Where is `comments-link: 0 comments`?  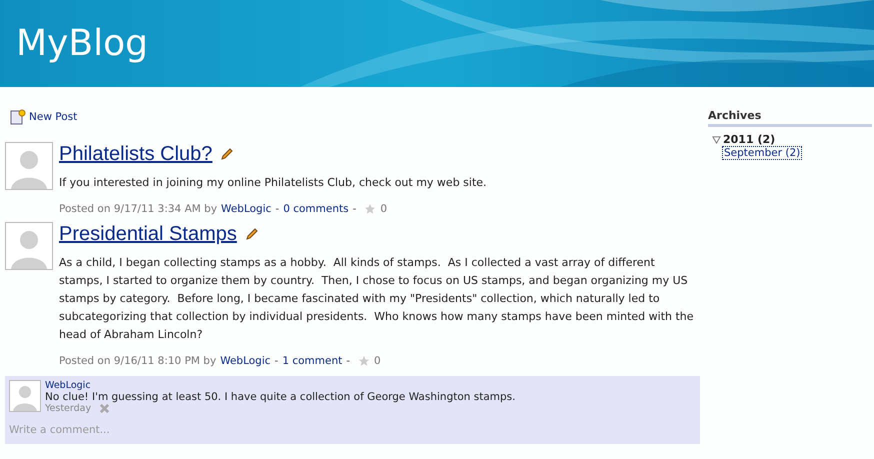
comments-link: 0 comments is located at coordinates (316, 209).